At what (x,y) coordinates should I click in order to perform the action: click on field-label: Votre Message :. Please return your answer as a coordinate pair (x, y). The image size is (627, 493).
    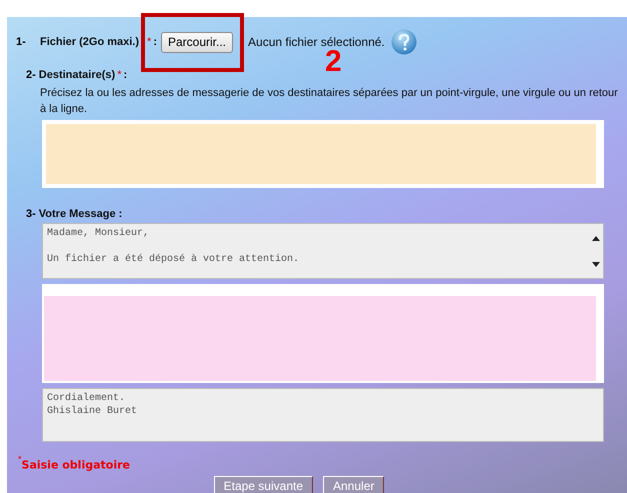
    Looking at the image, I should click on (80, 214).